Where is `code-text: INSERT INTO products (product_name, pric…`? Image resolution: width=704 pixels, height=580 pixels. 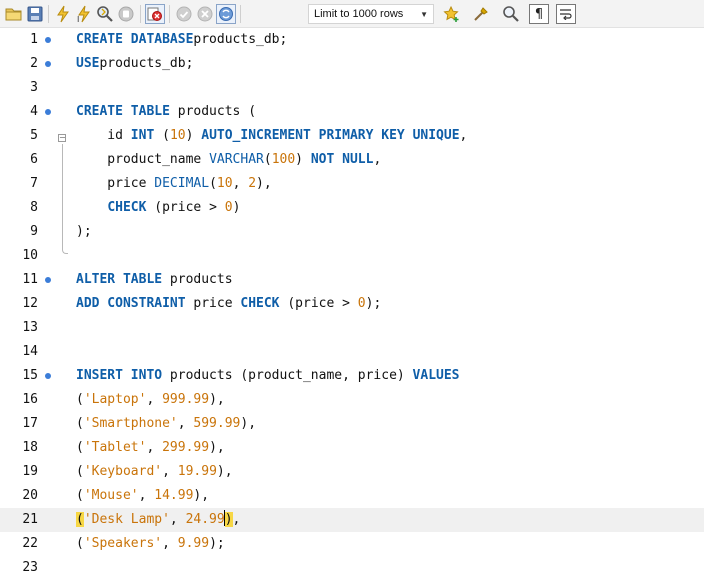 code-text: INSERT INTO products (product_name, pric… is located at coordinates (268, 376).